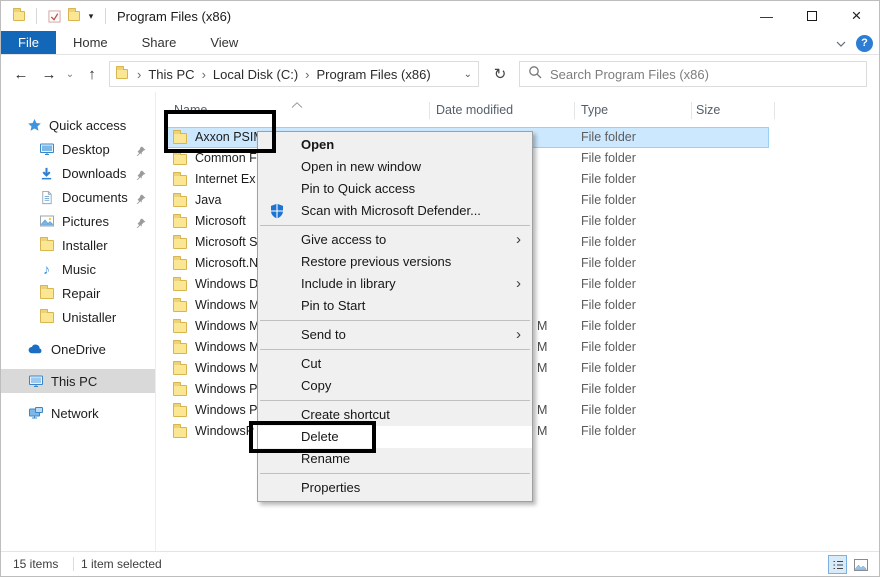 Image resolution: width=880 pixels, height=577 pixels. What do you see at coordinates (542, 410) in the screenshot?
I see `date-modified: M` at bounding box center [542, 410].